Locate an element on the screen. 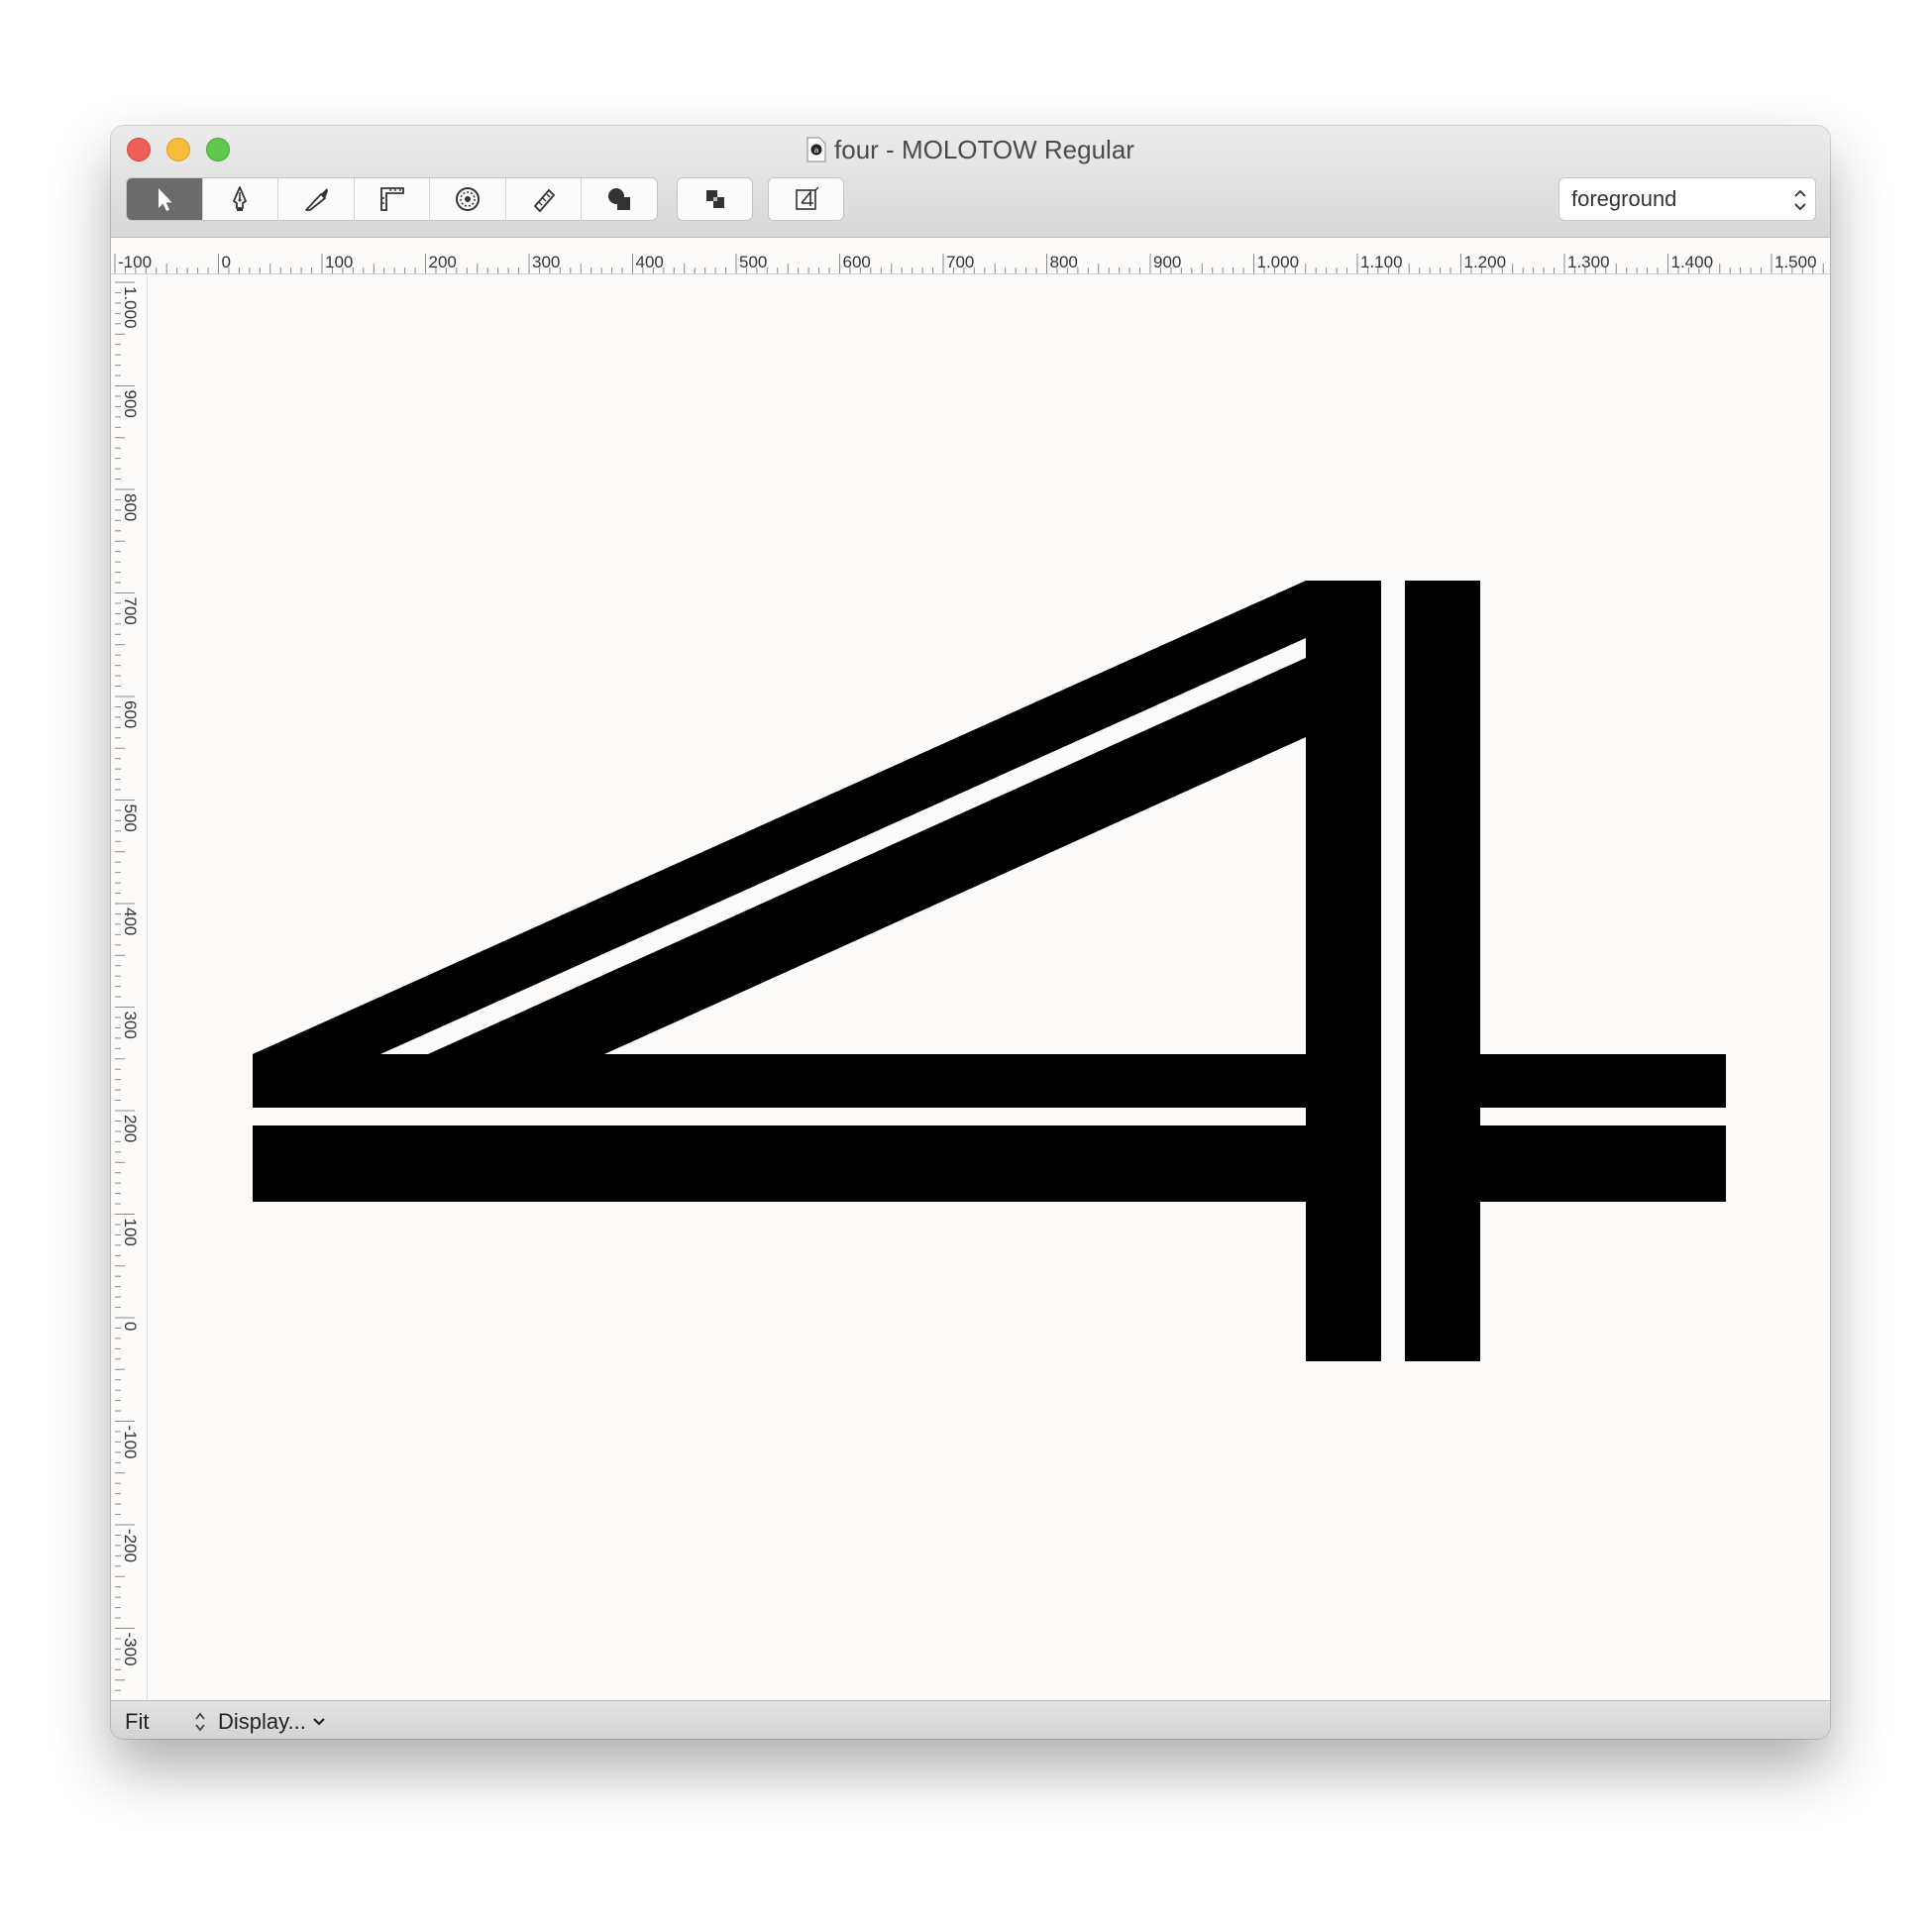  chevron-down-icon is located at coordinates (319, 1722).